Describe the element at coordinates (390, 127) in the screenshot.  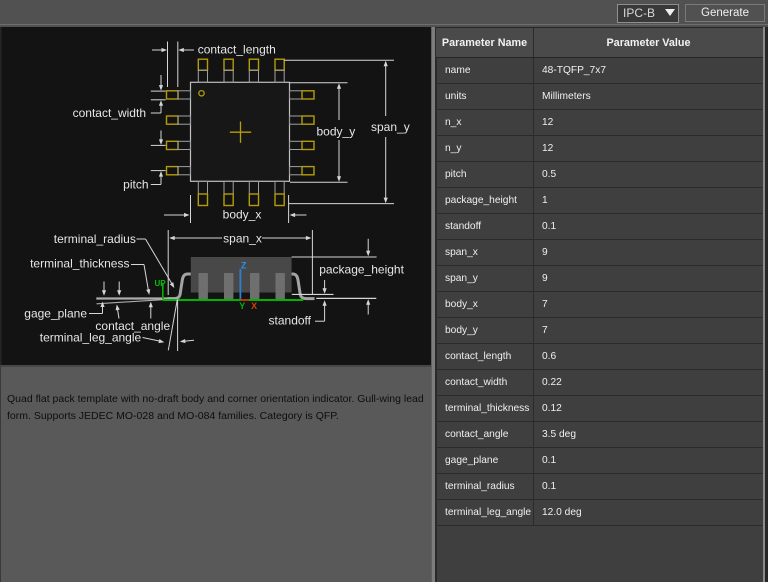
I see `svg-text: span_y` at that location.